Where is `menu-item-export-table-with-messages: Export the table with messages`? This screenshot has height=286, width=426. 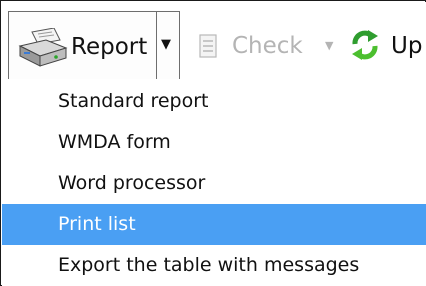 menu-item-export-table-with-messages: Export the table with messages is located at coordinates (214, 265).